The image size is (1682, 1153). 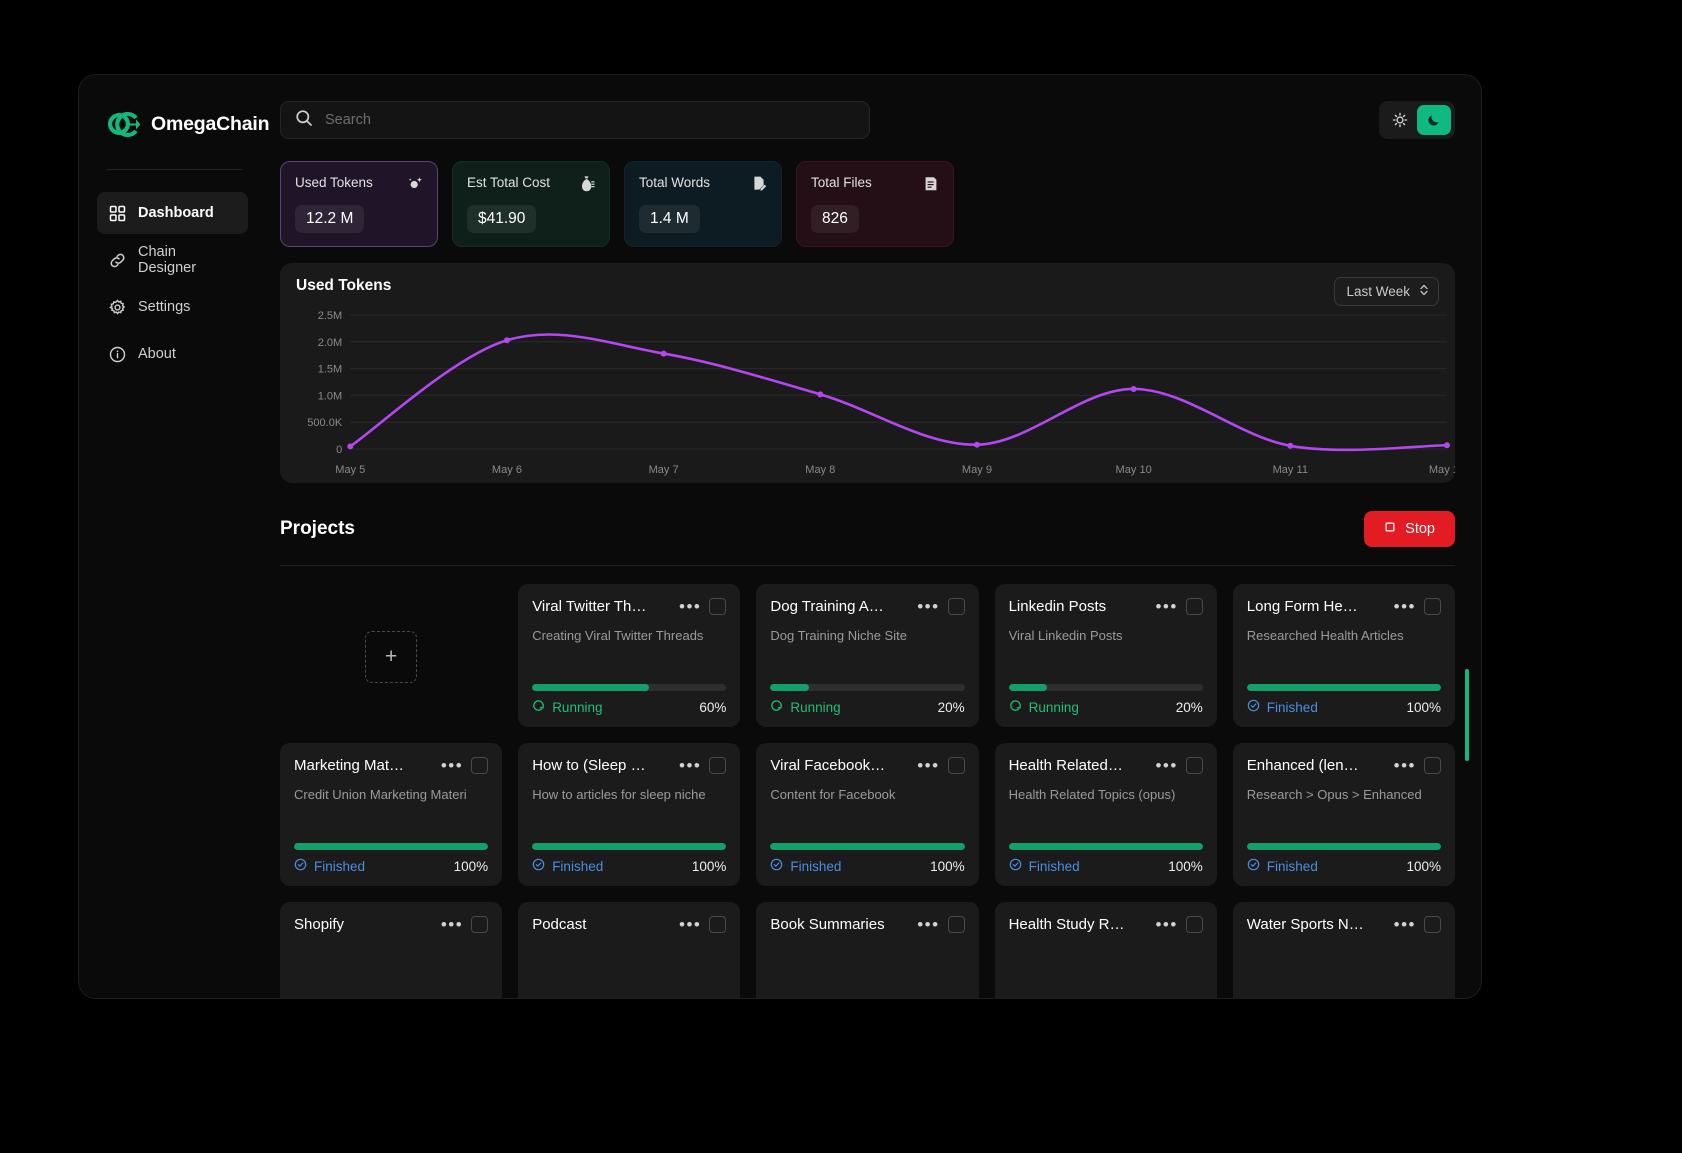 What do you see at coordinates (391, 950) in the screenshot?
I see `project-card: Shopify •••` at bounding box center [391, 950].